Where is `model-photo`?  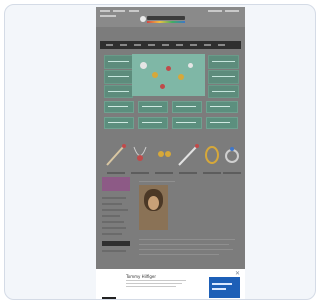 model-photo is located at coordinates (153, 207).